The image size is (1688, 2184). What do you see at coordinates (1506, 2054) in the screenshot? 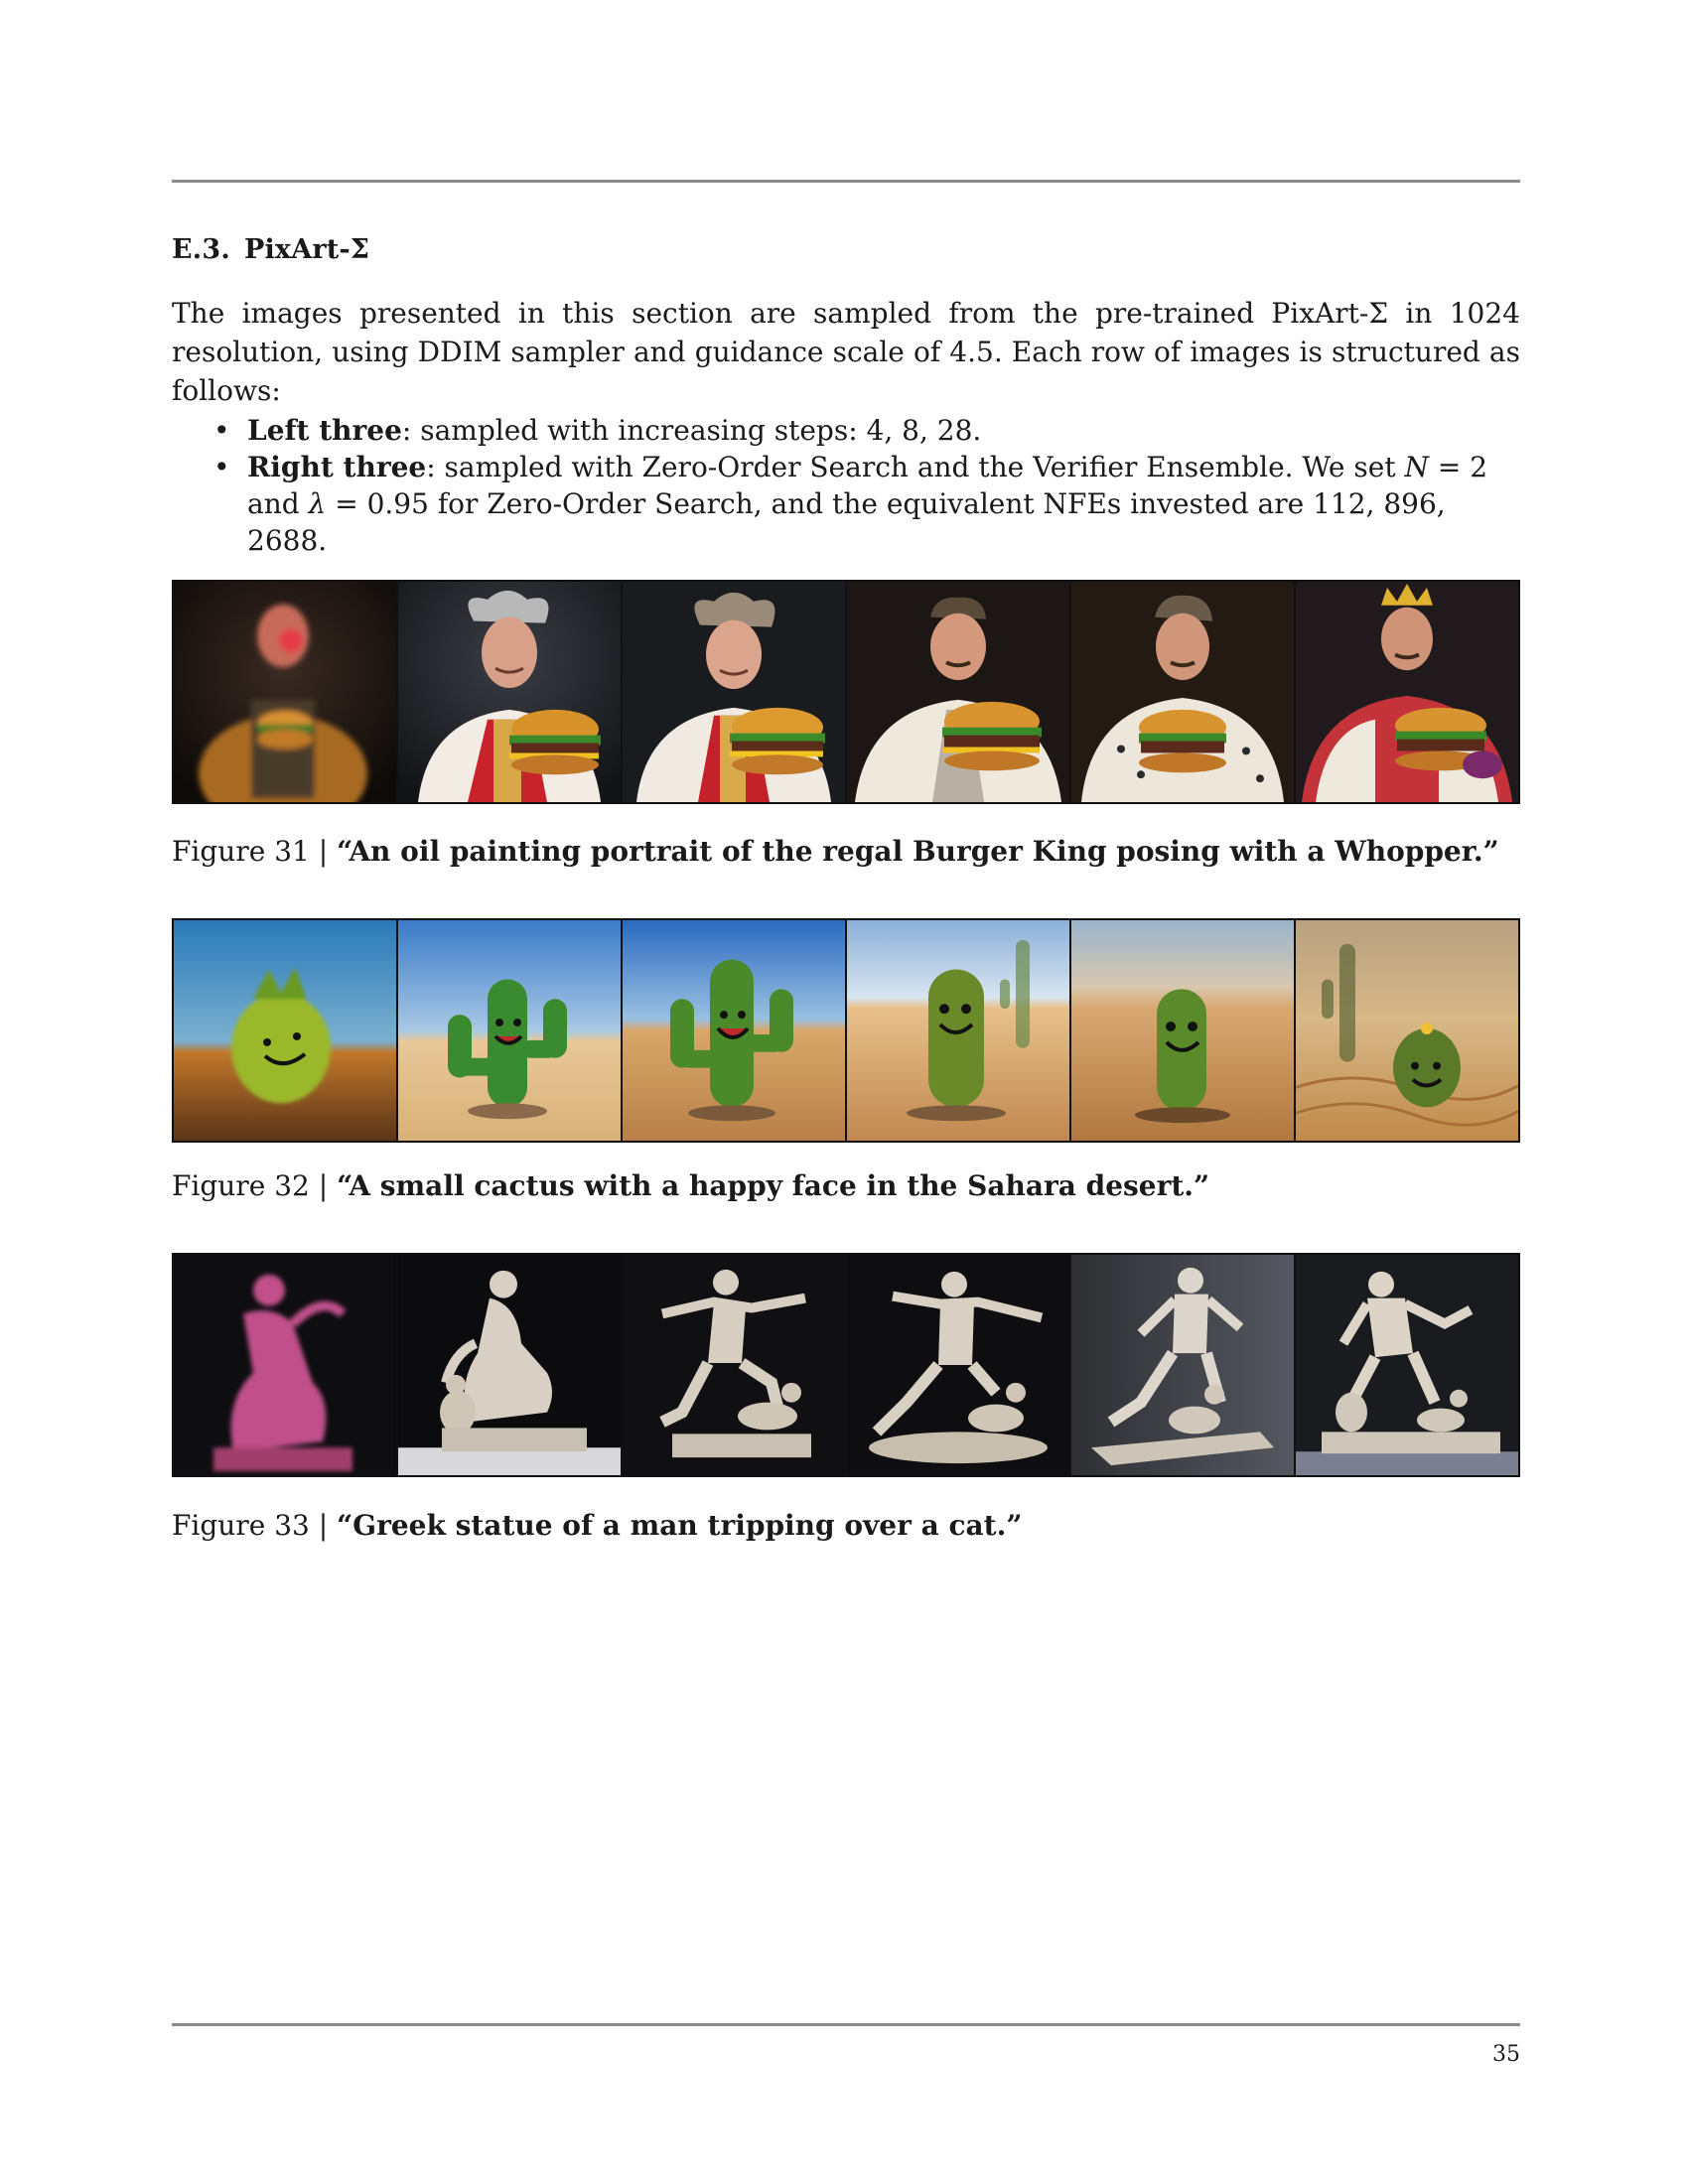
I see `page-number: 35` at bounding box center [1506, 2054].